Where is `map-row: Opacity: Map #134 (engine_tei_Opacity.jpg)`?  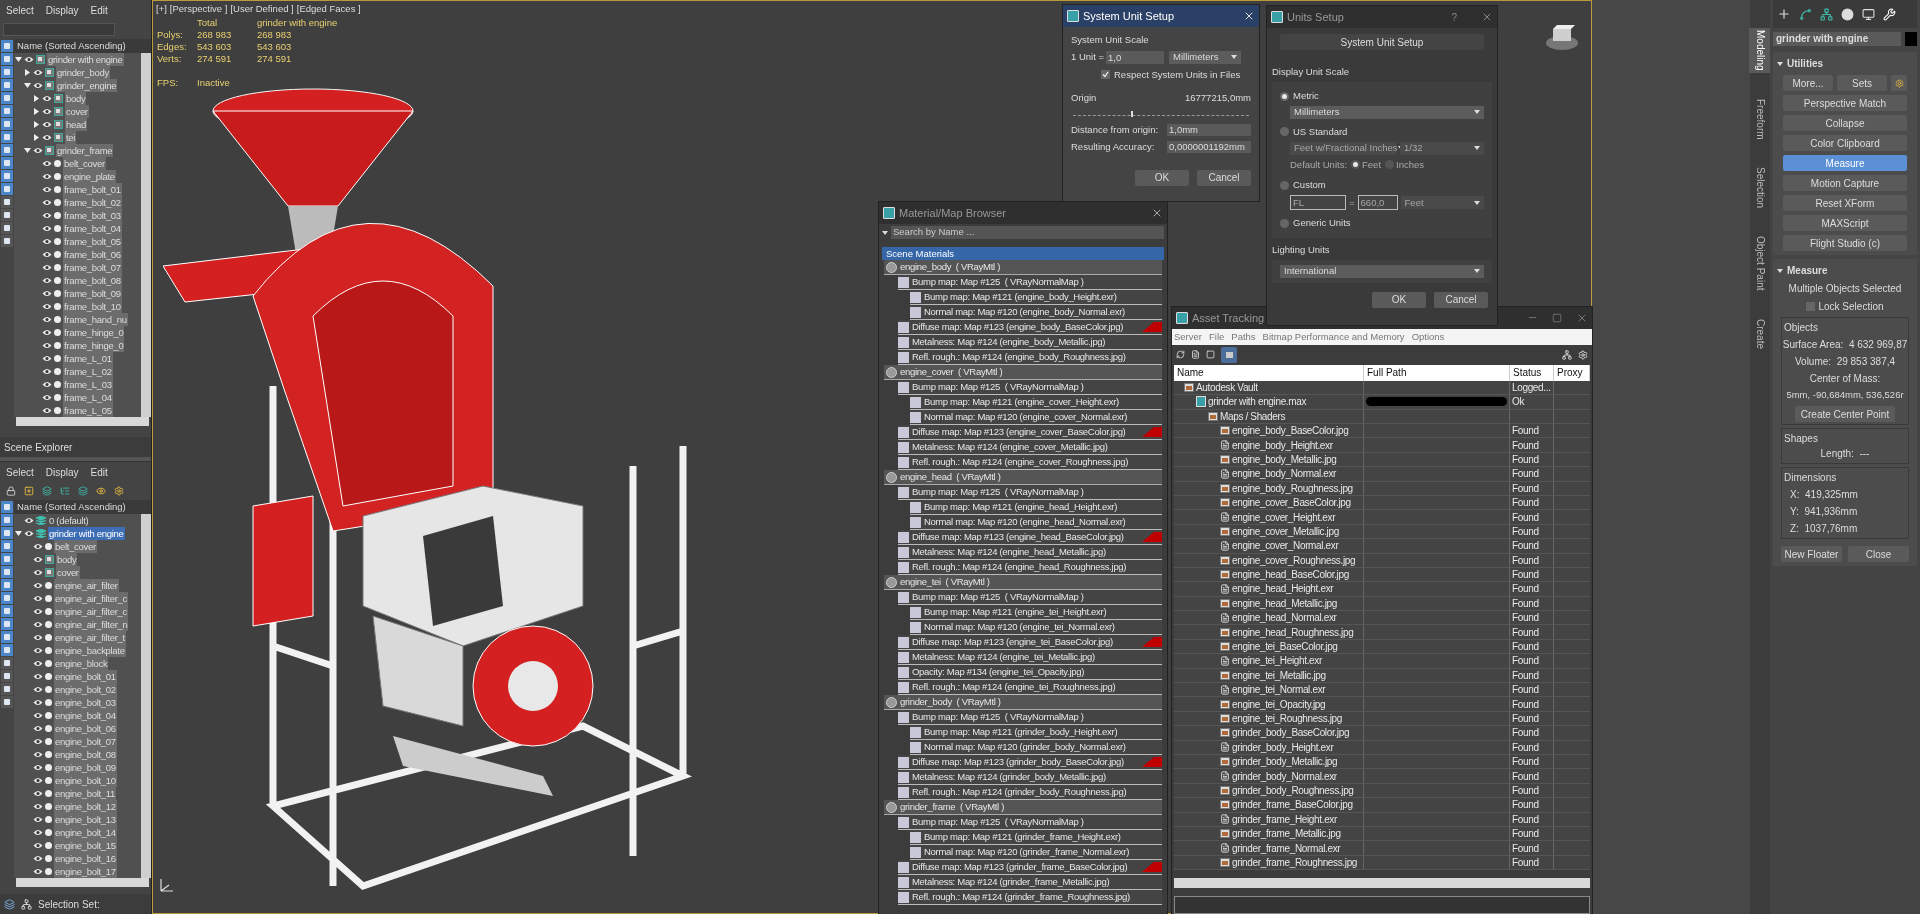
map-row: Opacity: Map #134 (engine_tei_Opacity.jpg) is located at coordinates (1030, 672).